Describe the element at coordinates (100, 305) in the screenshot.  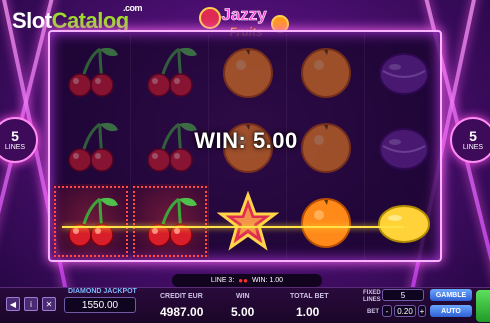
I see `jackpot-value: 1550.00` at that location.